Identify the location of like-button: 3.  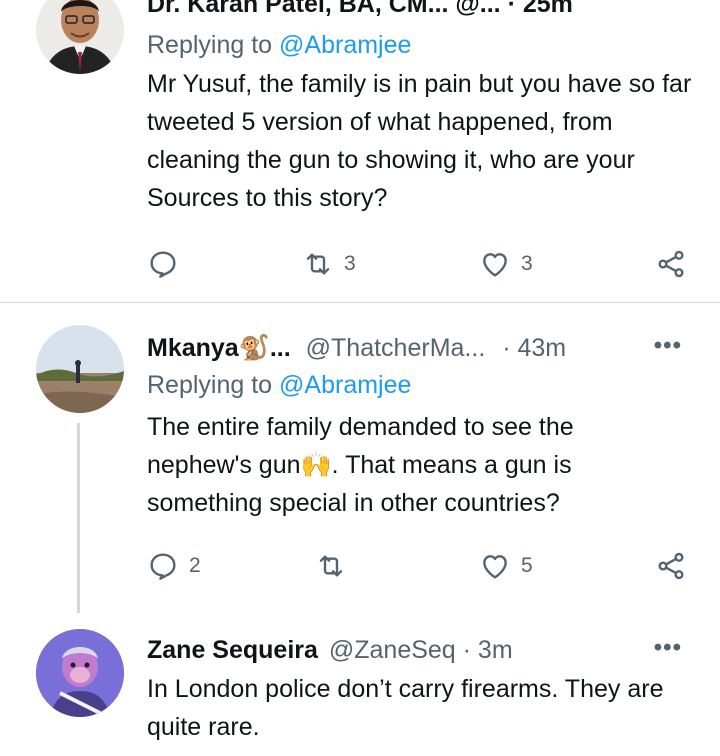
(506, 264).